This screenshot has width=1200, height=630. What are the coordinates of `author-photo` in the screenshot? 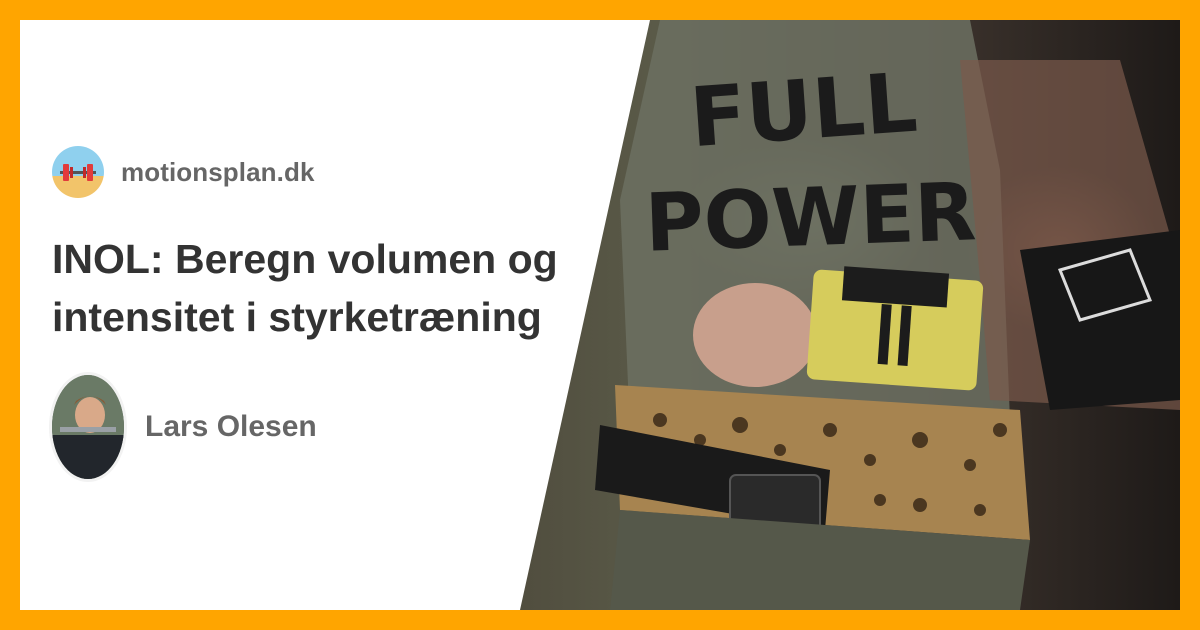 It's located at (88, 427).